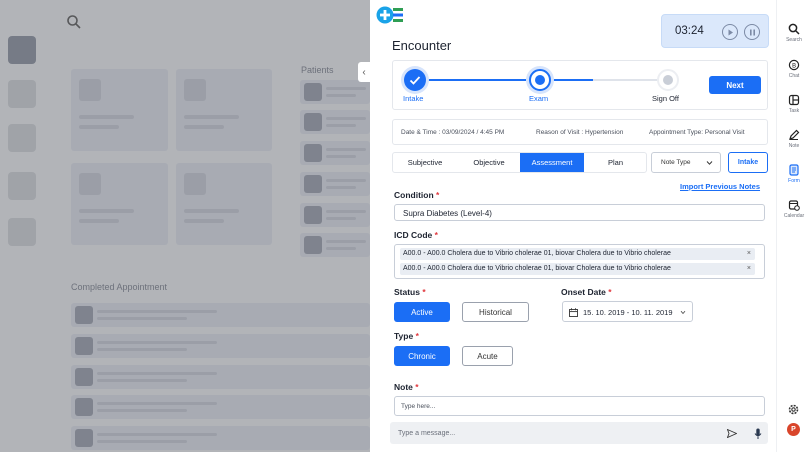  I want to click on page-title: Encounter, so click(422, 45).